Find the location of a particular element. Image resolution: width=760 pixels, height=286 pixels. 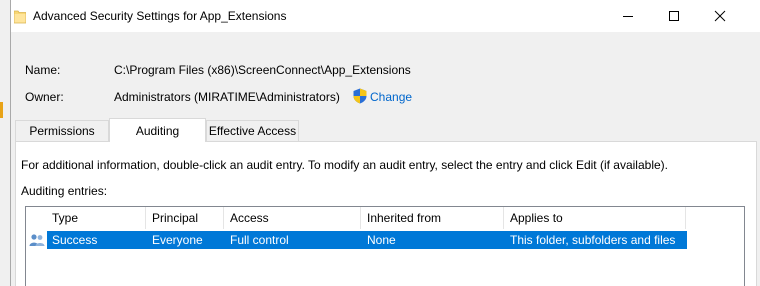

name-label: Name: is located at coordinates (43, 70).